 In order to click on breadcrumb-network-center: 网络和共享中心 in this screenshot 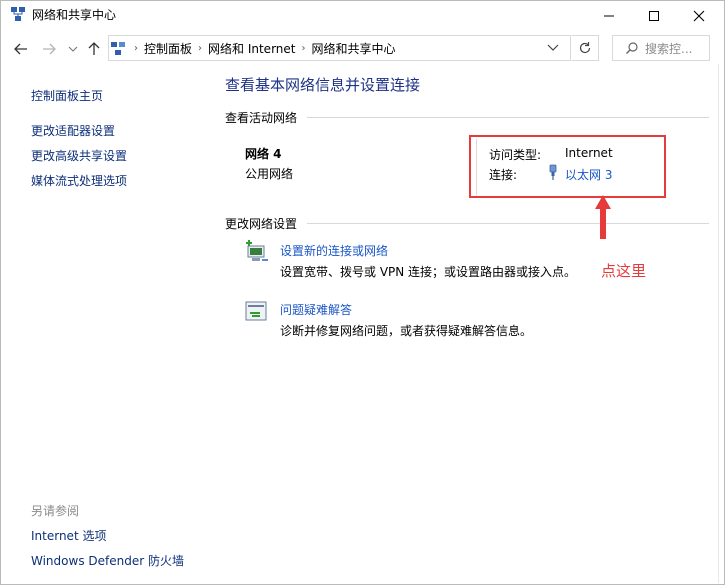, I will do `click(353, 48)`.